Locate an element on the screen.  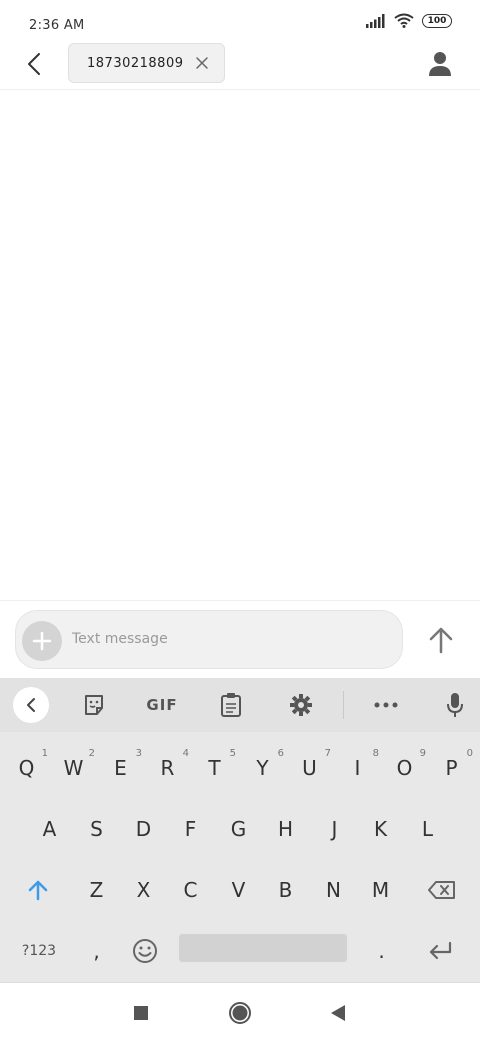
home-button is located at coordinates (240, 1013).